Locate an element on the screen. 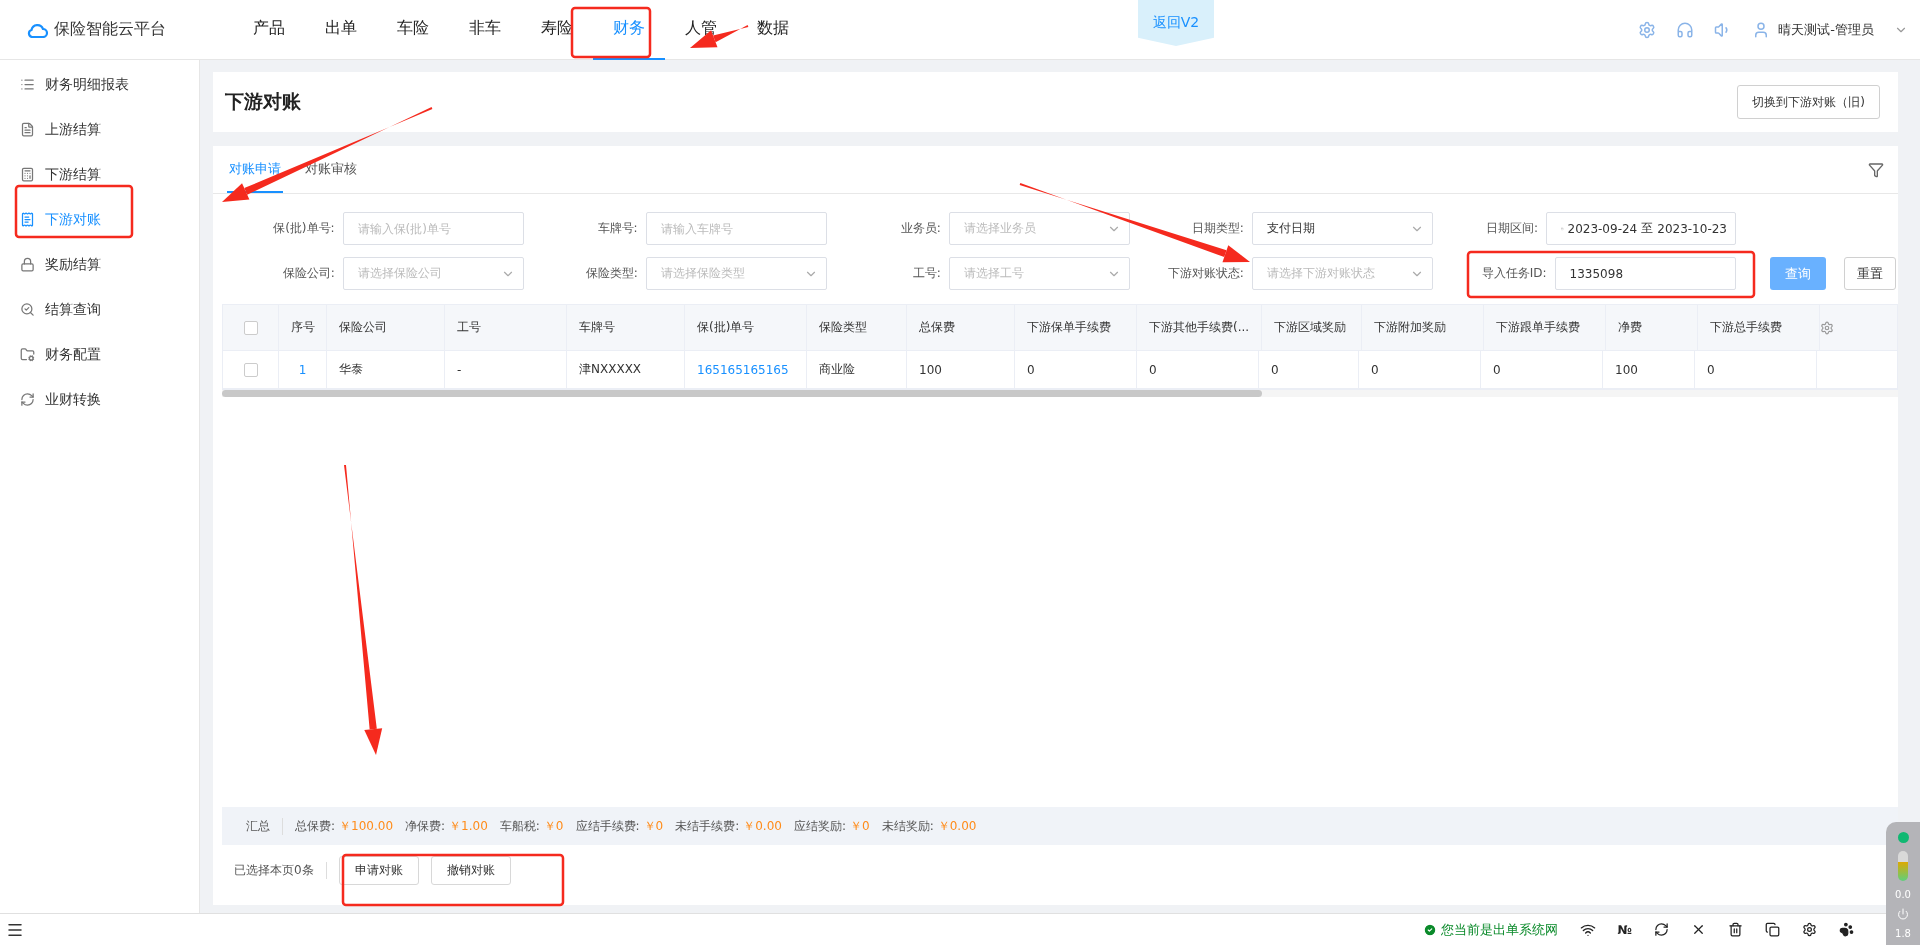  sidebar-item: 上游结算 is located at coordinates (99, 129).